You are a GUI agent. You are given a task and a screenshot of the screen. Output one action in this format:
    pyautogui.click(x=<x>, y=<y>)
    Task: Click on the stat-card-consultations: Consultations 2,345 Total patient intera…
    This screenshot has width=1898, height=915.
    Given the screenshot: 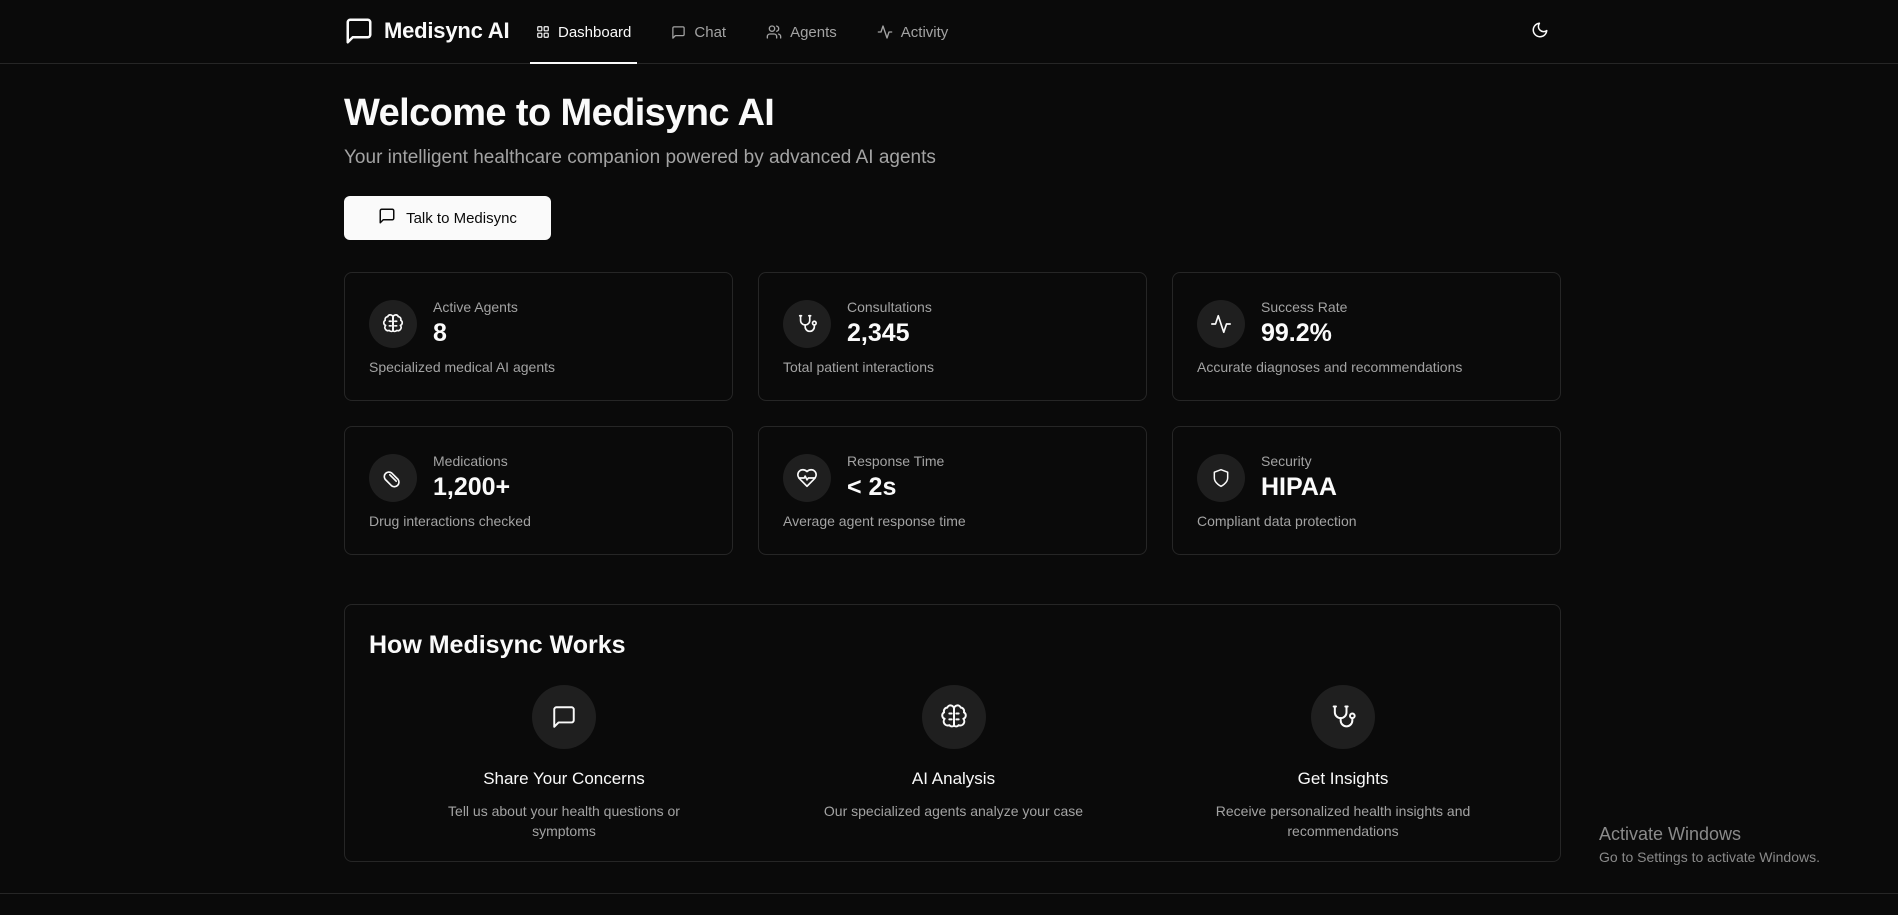 What is the action you would take?
    pyautogui.click(x=952, y=336)
    